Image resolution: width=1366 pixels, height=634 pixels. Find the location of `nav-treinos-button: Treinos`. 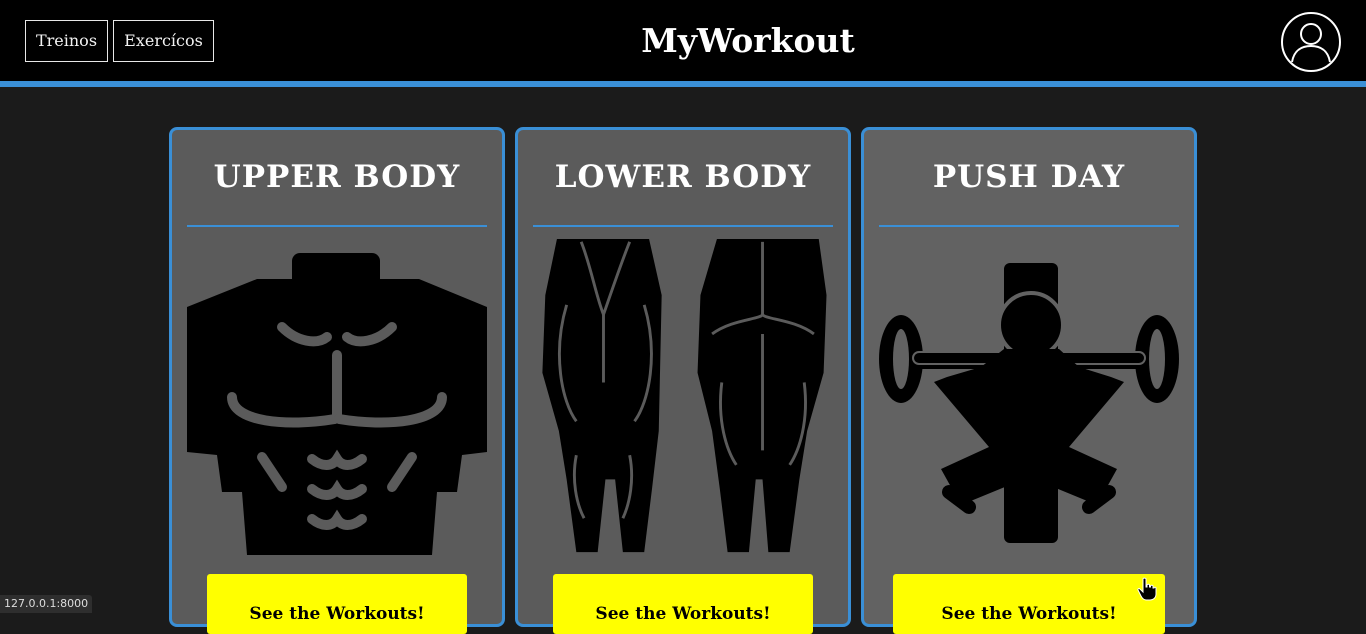

nav-treinos-button: Treinos is located at coordinates (66, 41).